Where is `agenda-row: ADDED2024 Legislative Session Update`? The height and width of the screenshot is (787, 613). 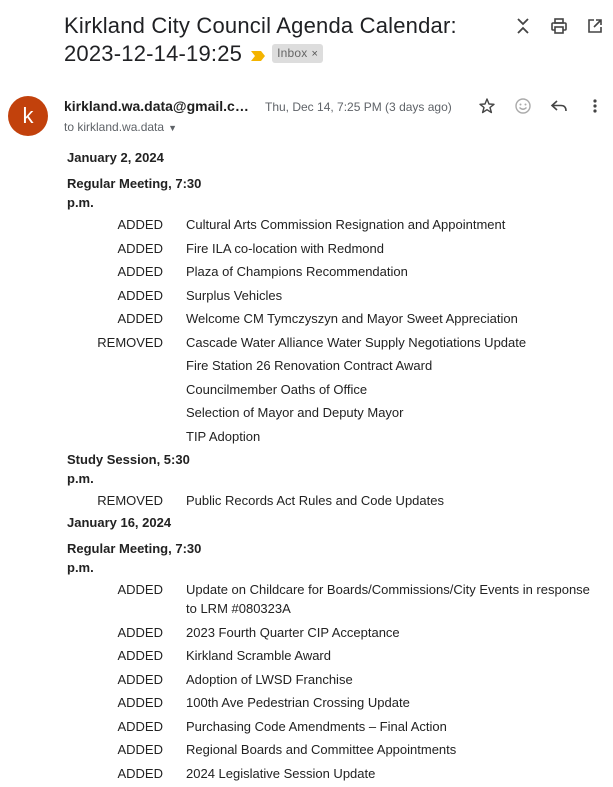 agenda-row: ADDED2024 Legislative Session Update is located at coordinates (332, 775).